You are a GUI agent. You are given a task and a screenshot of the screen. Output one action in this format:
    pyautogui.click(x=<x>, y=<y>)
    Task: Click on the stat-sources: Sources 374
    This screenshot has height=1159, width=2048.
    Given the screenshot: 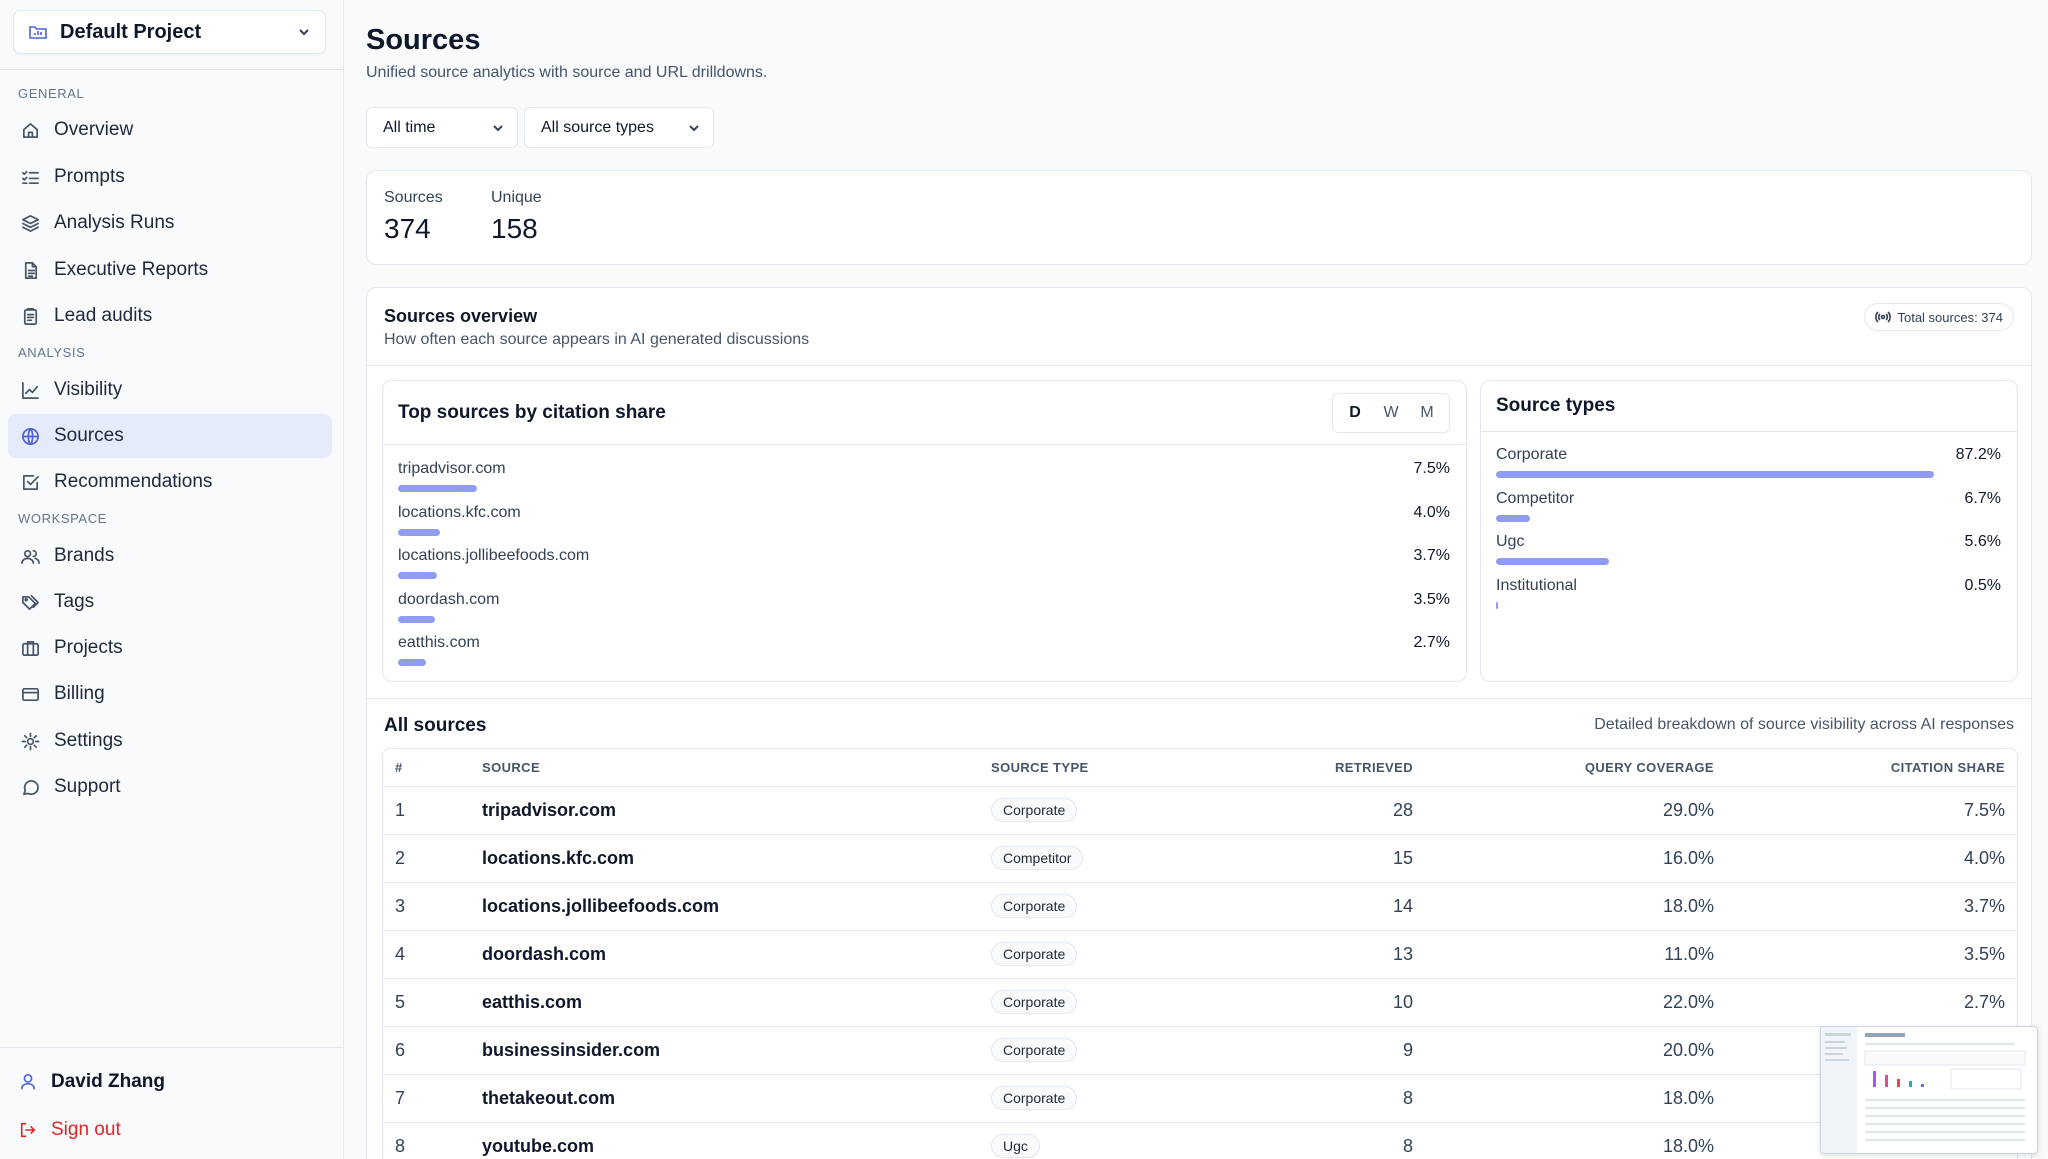 What is the action you would take?
    pyautogui.click(x=413, y=217)
    